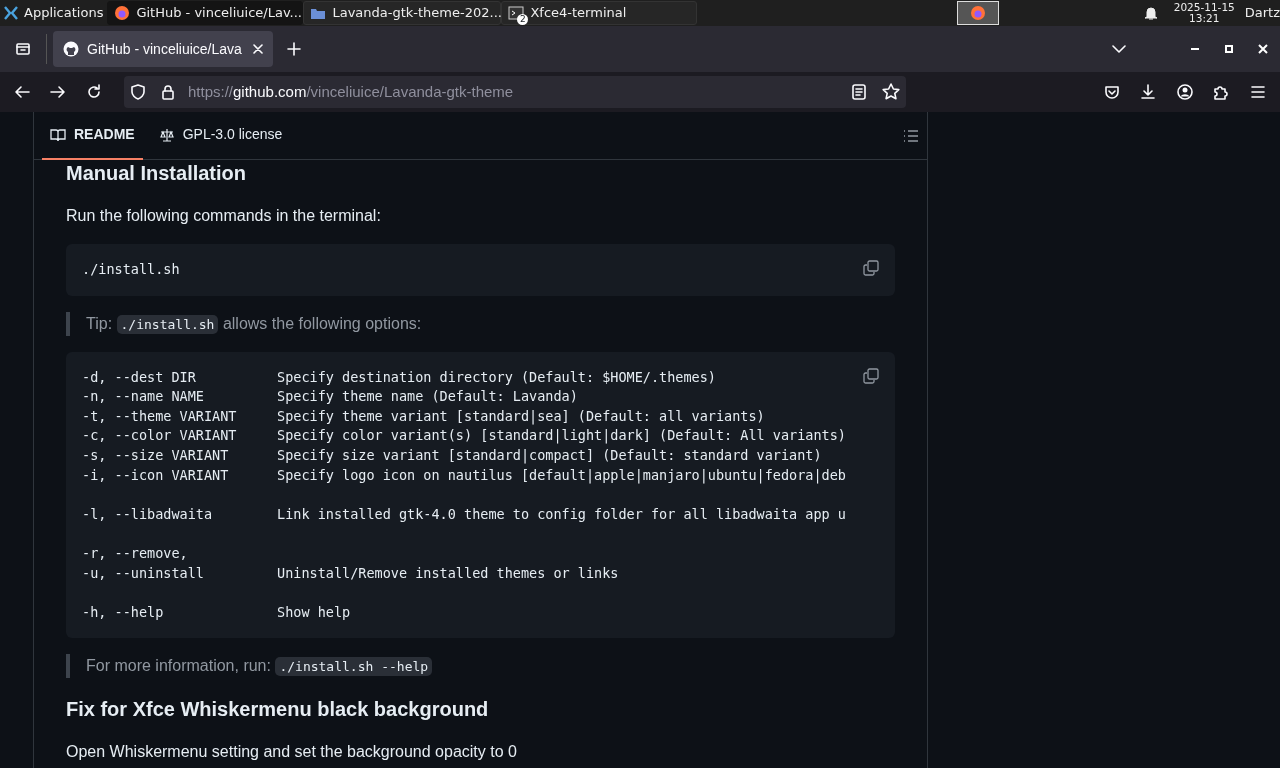 This screenshot has height=768, width=1280. What do you see at coordinates (1184, 92) in the screenshot?
I see `account-icon` at bounding box center [1184, 92].